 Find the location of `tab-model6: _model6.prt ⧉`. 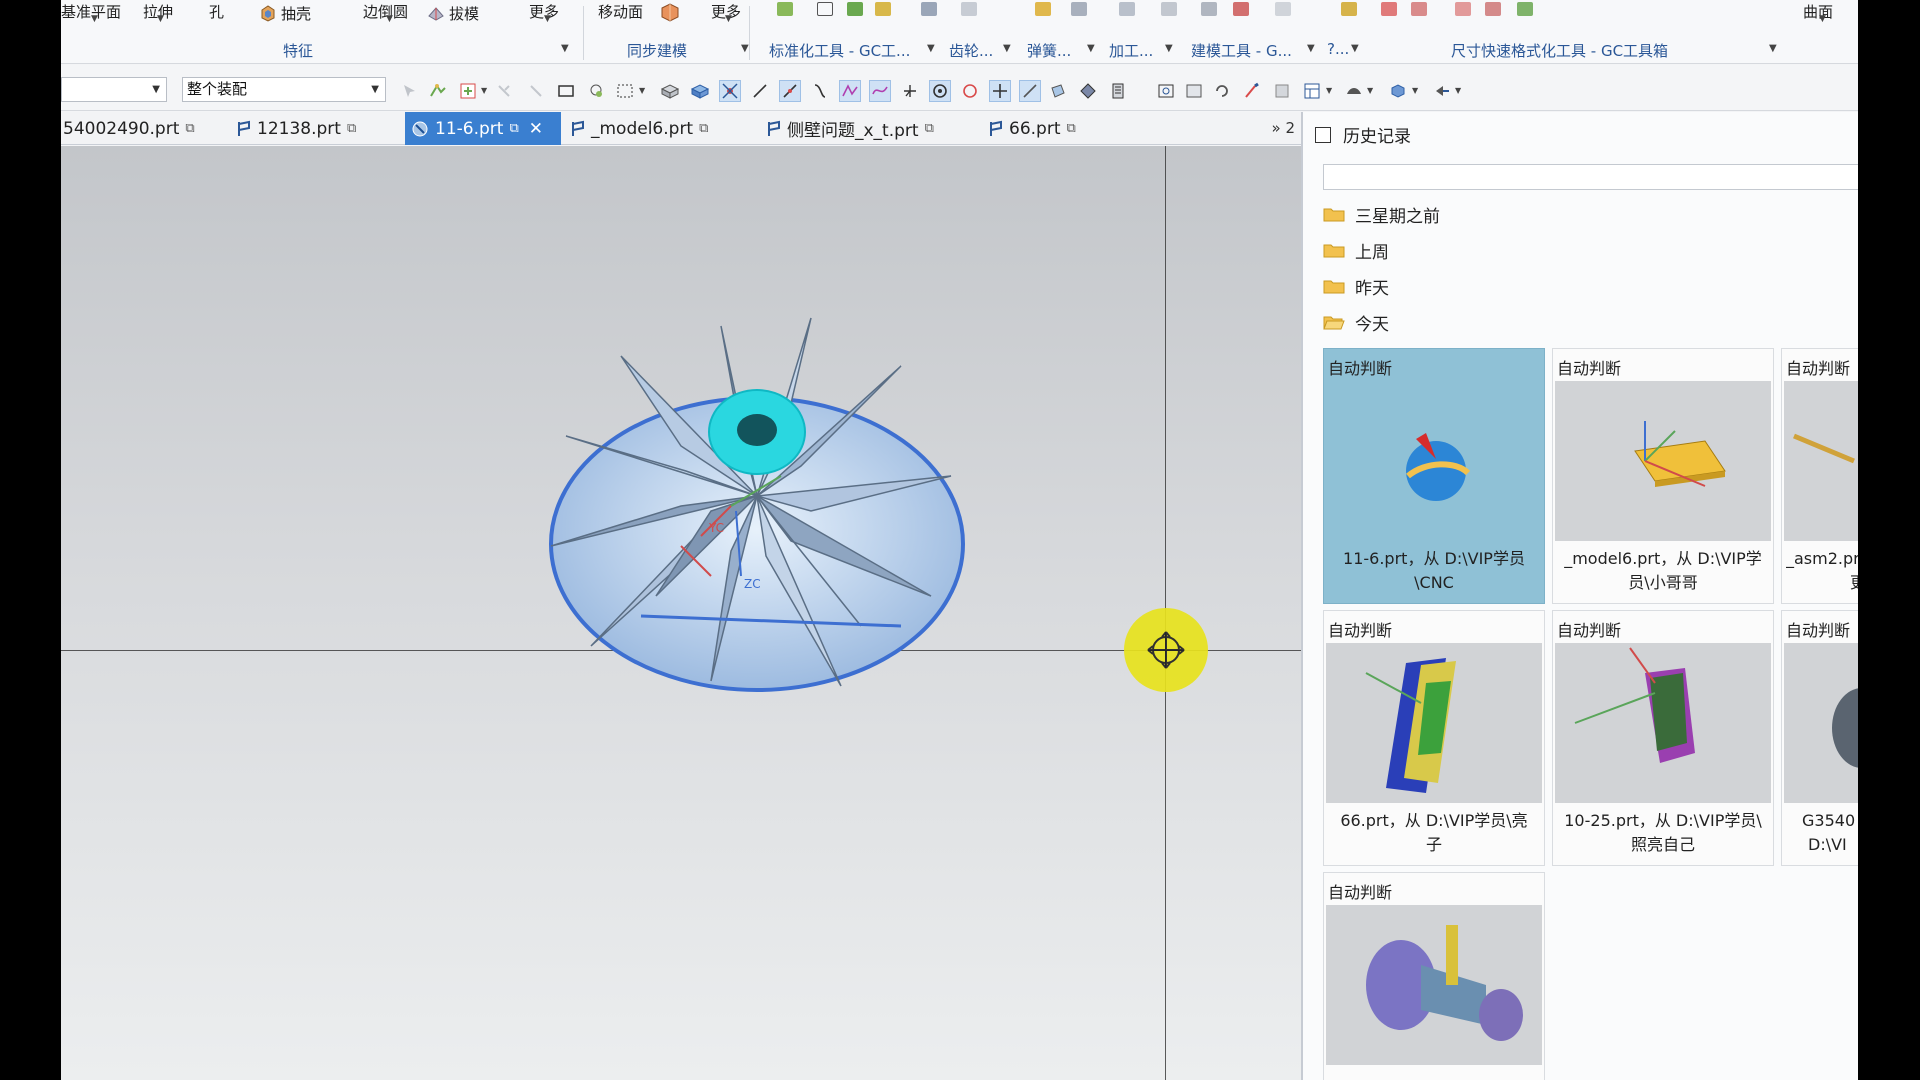

tab-model6: _model6.prt ⧉ is located at coordinates (647, 128).